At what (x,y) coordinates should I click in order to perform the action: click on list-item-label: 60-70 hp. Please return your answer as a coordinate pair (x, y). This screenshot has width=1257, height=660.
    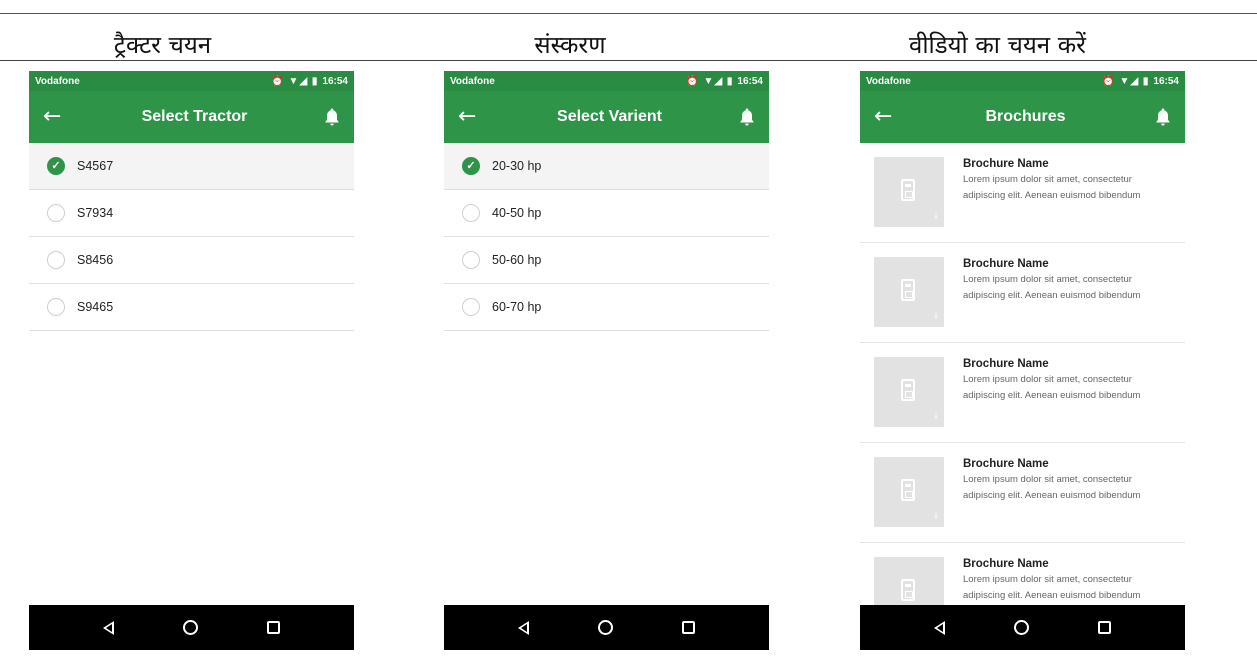
    Looking at the image, I should click on (517, 307).